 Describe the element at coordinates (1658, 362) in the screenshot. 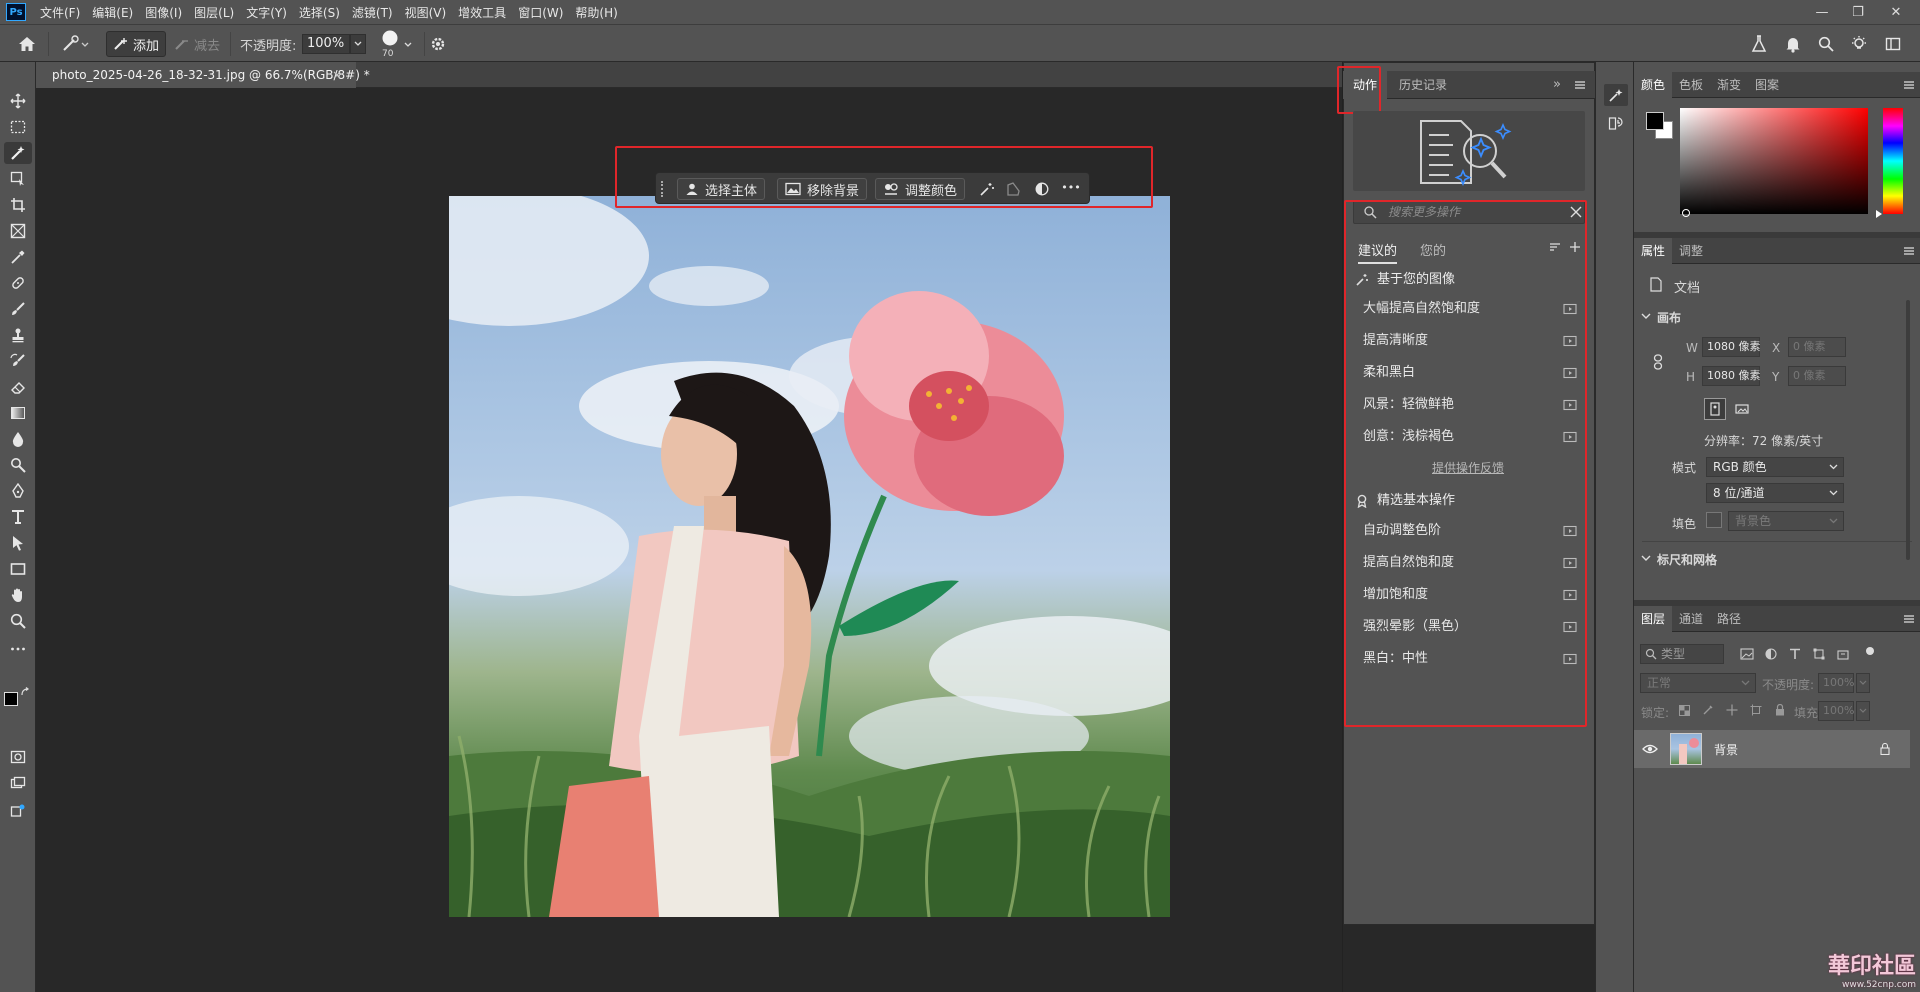

I see `link-dimensions-icon` at that location.